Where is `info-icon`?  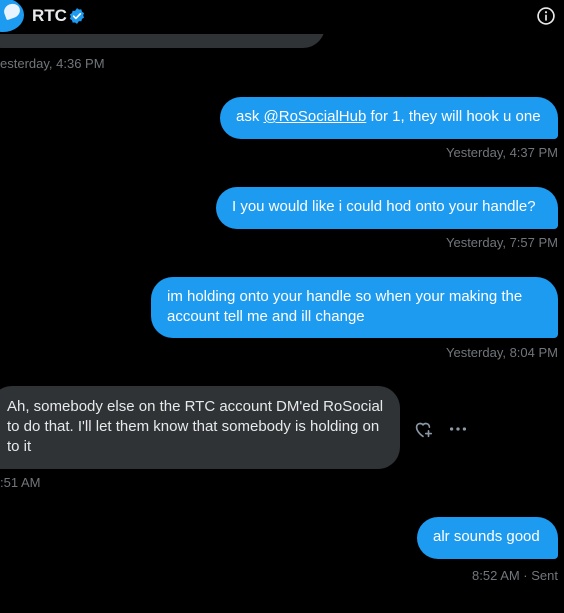 info-icon is located at coordinates (546, 16).